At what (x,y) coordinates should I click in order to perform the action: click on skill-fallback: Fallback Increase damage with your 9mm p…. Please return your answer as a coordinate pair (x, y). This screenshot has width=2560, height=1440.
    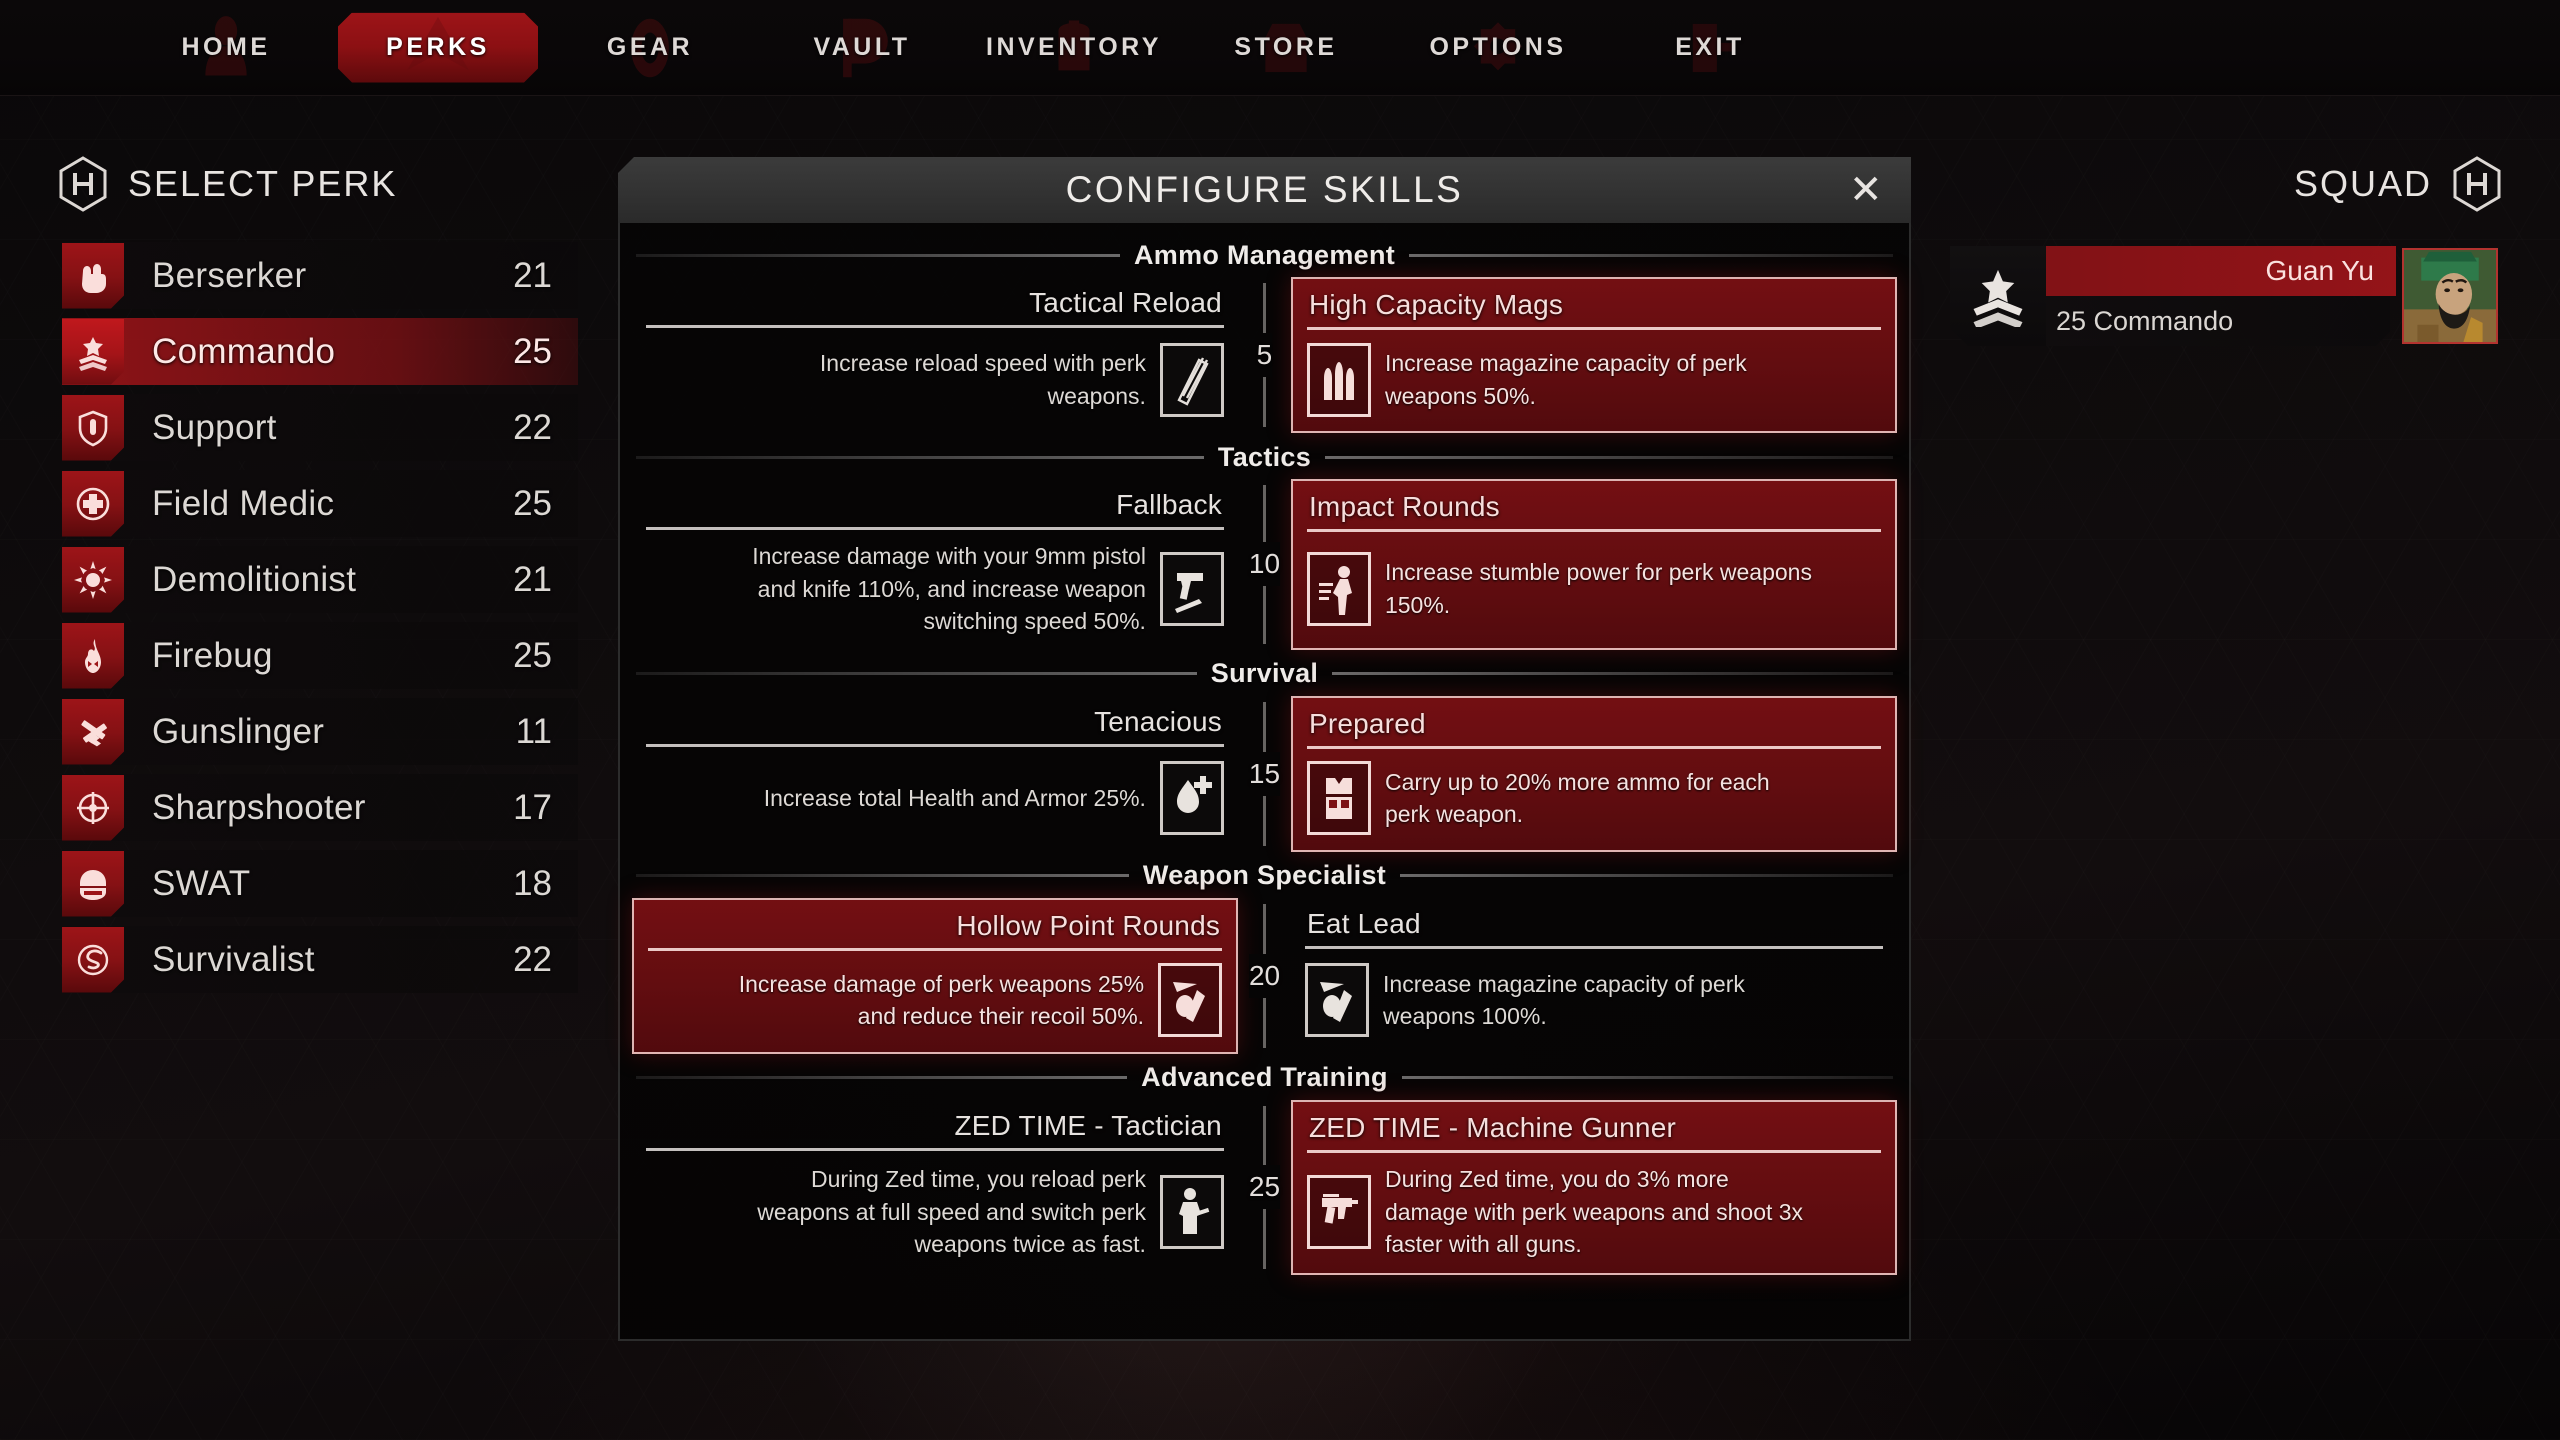
    Looking at the image, I should click on (935, 564).